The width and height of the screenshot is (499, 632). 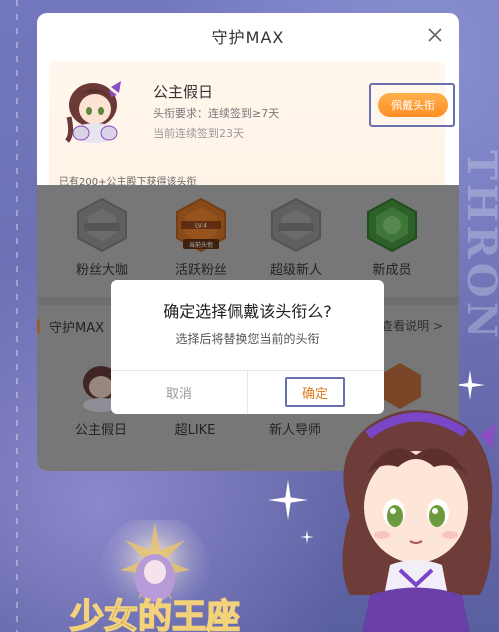 What do you see at coordinates (38, 326) in the screenshot?
I see `section-marker` at bounding box center [38, 326].